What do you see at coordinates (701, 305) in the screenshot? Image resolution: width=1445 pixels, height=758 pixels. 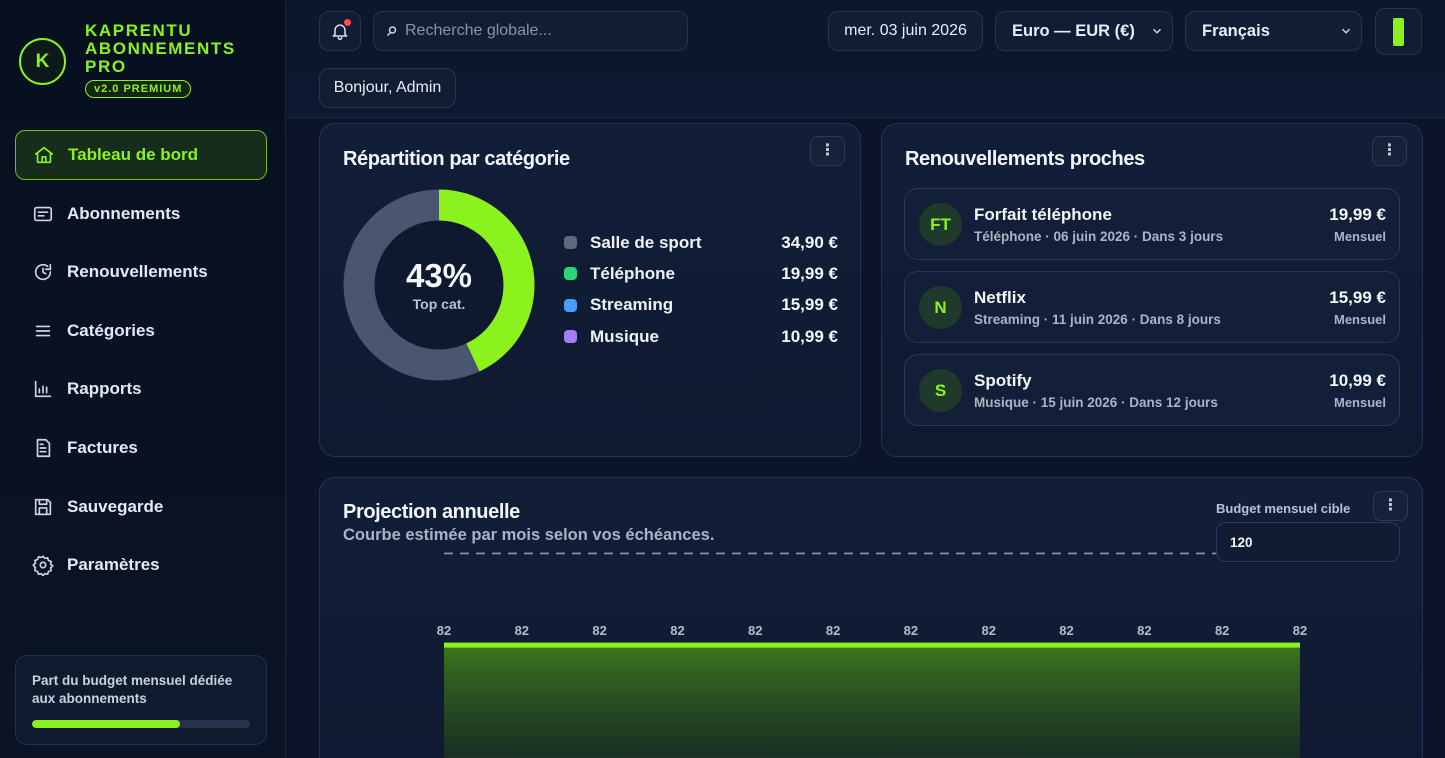 I see `legend-item: Streaming 15,99 €` at bounding box center [701, 305].